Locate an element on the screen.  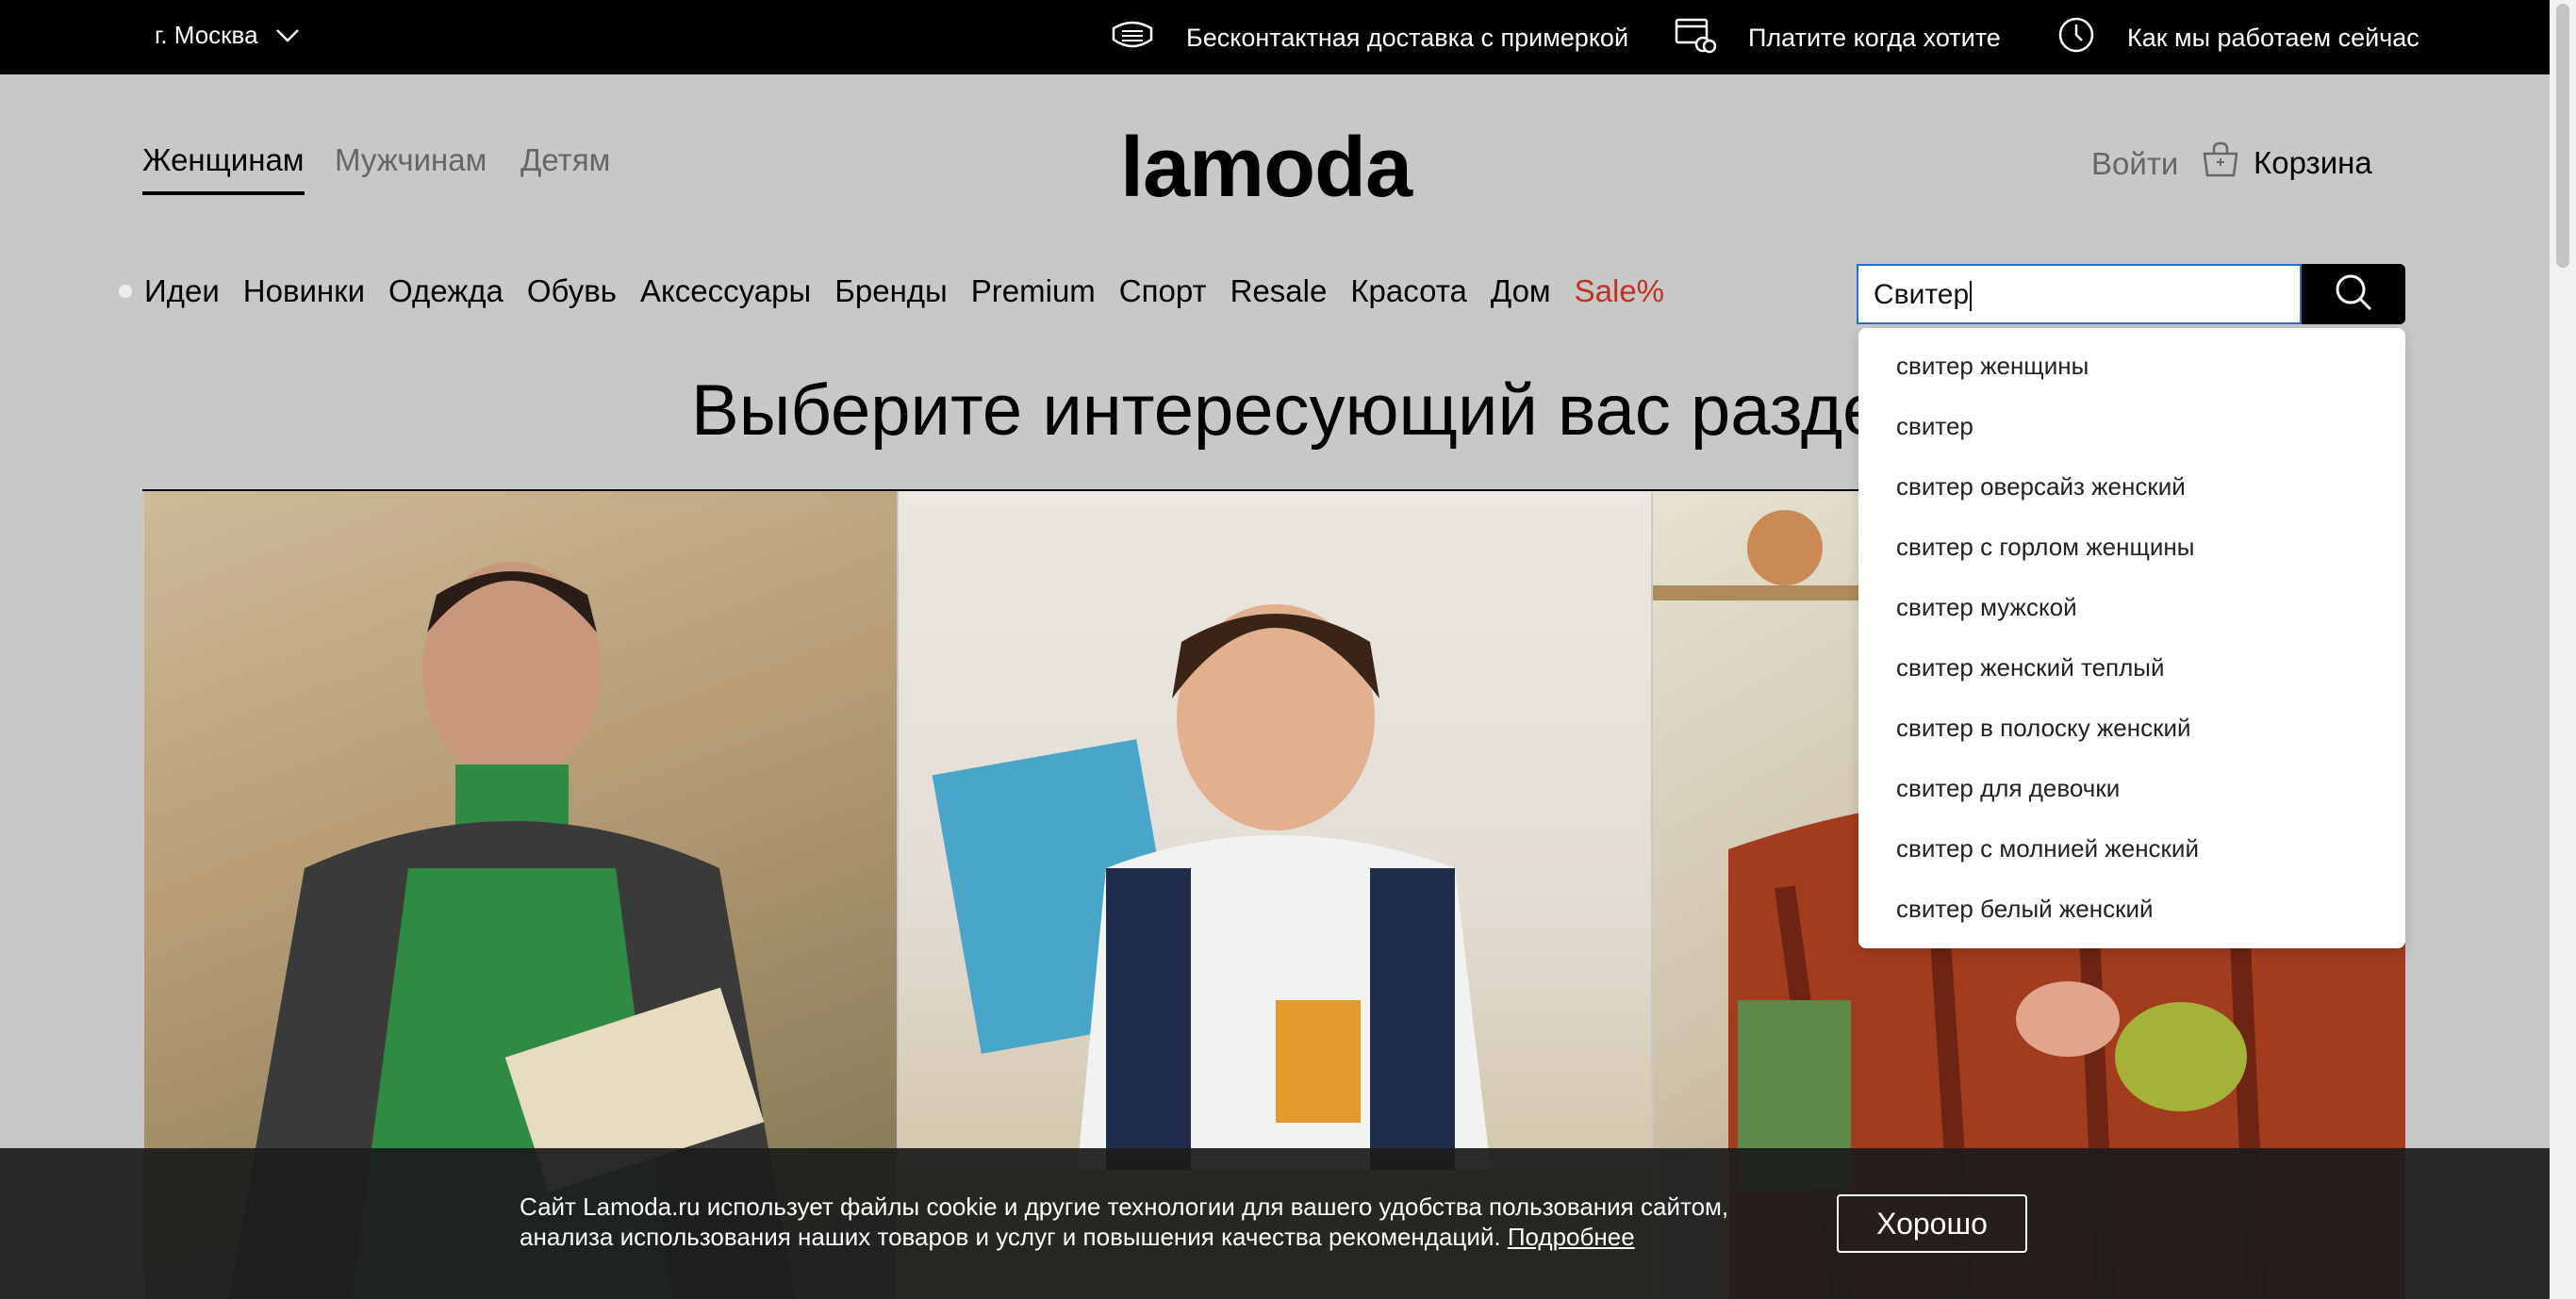
perk-how-we-work: Как мы работаем сейчас is located at coordinates (2238, 37).